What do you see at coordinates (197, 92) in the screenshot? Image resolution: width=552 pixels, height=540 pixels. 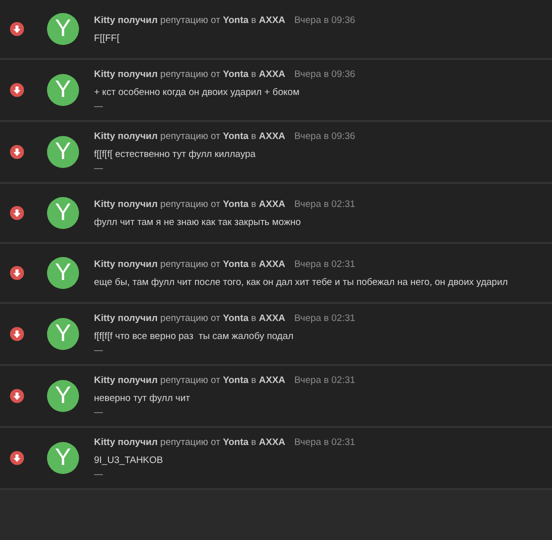 I see `message-text: + кст особенно когда он двоих ударил + боком` at bounding box center [197, 92].